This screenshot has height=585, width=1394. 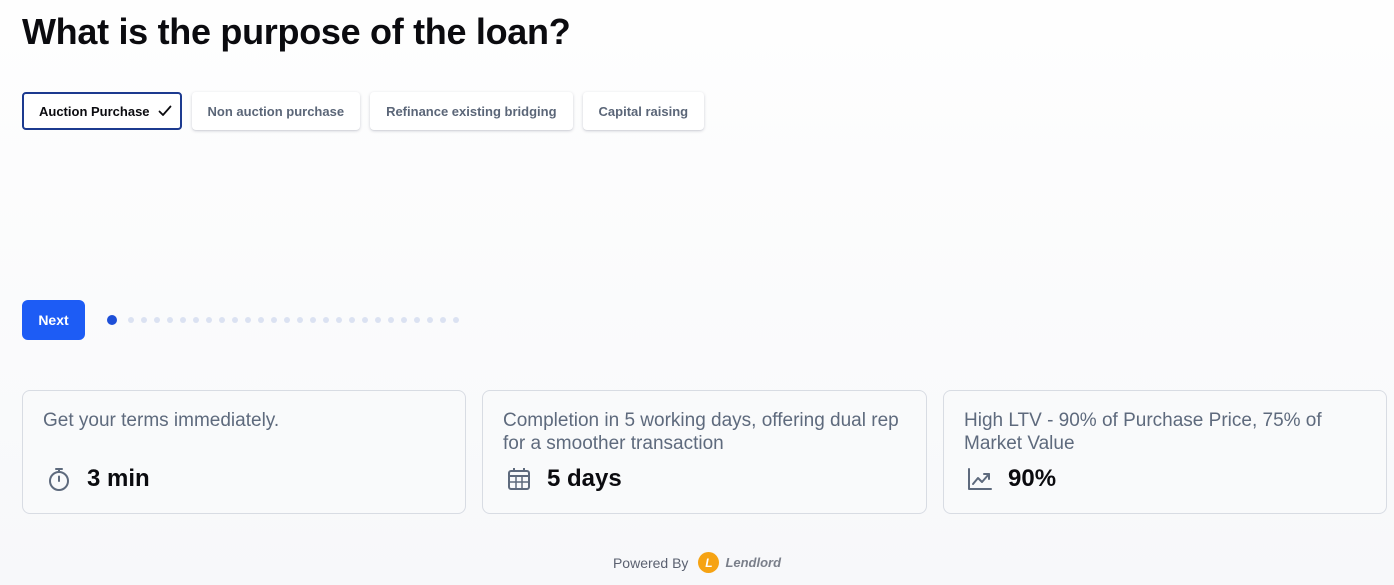 I want to click on option-label: Refinance existing bridging, so click(x=471, y=111).